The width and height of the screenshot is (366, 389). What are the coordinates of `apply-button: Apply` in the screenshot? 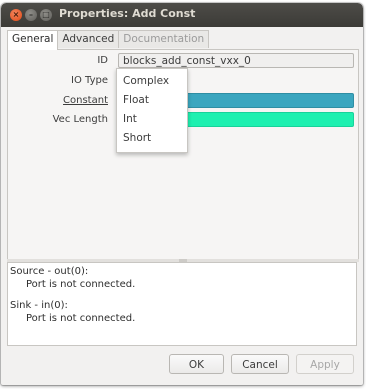 It's located at (325, 364).